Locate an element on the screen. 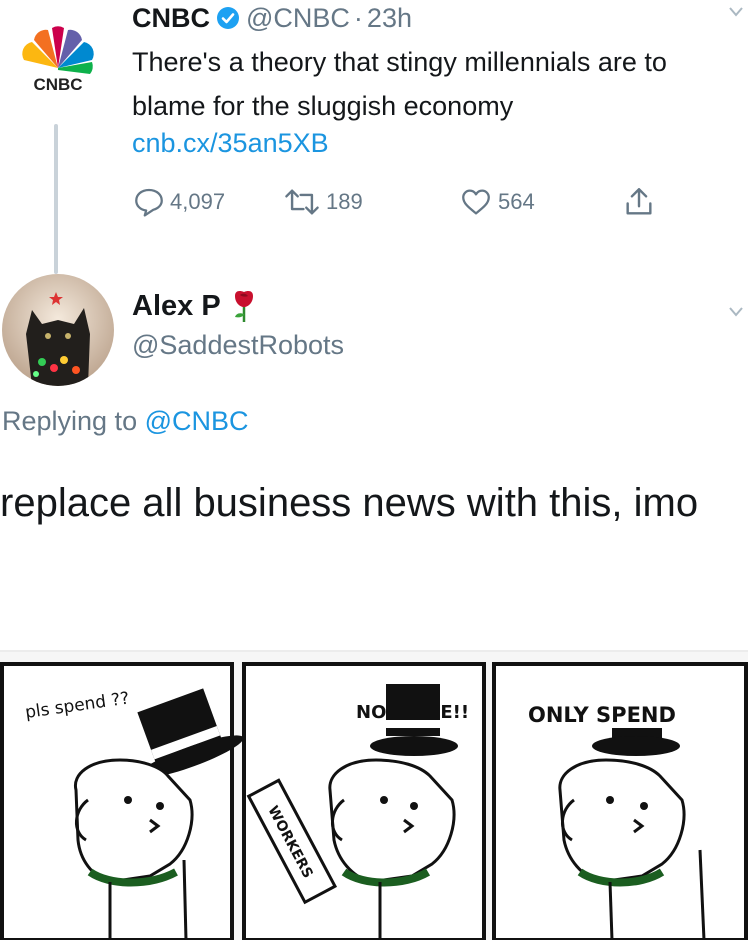  cat-avatar-image is located at coordinates (58, 330).